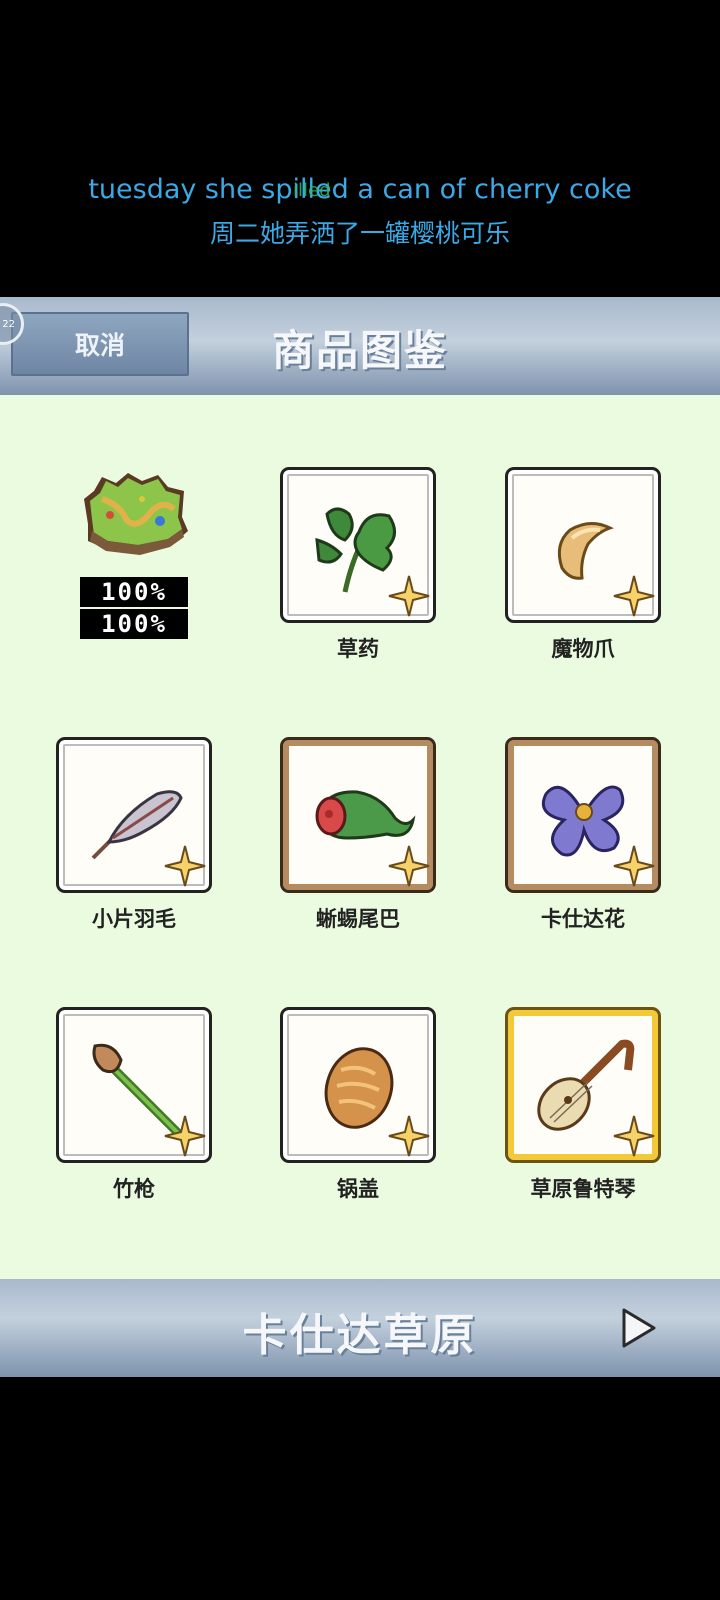 The width and height of the screenshot is (720, 1600). Describe the element at coordinates (358, 919) in the screenshot. I see `item-label: 蜥蜴尾巴` at that location.